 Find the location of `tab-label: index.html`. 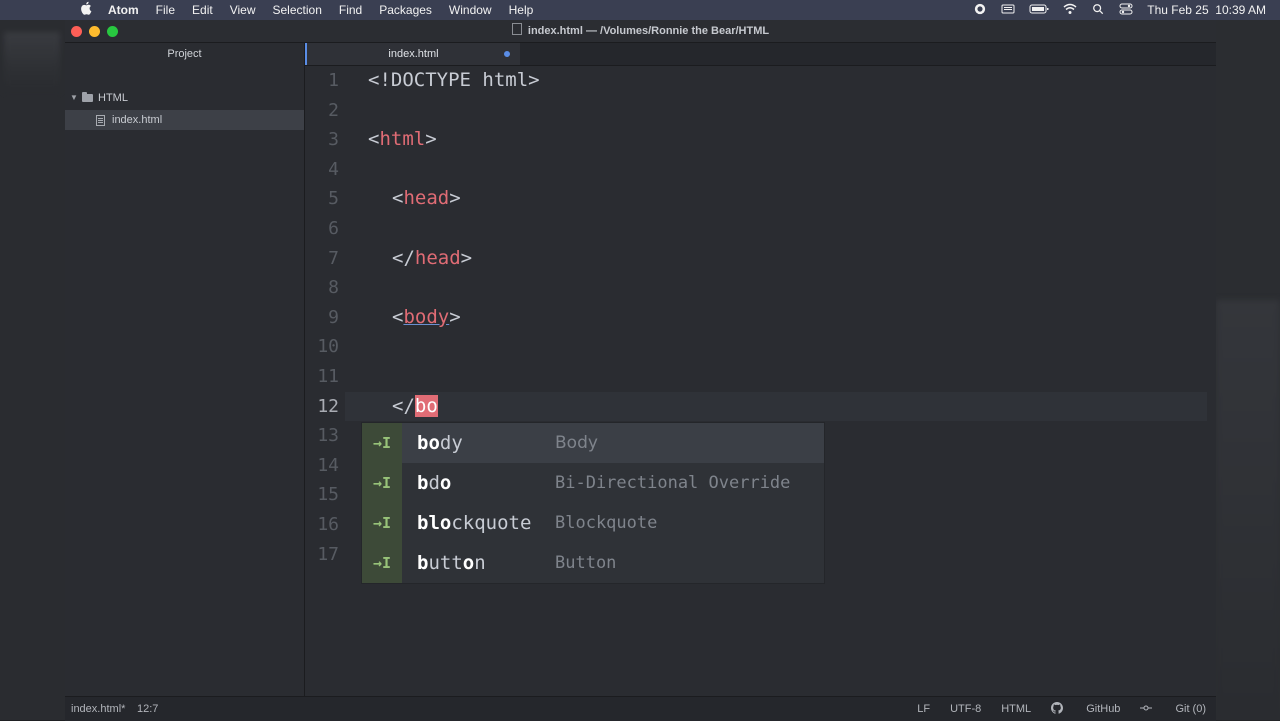

tab-label: index.html is located at coordinates (413, 54).